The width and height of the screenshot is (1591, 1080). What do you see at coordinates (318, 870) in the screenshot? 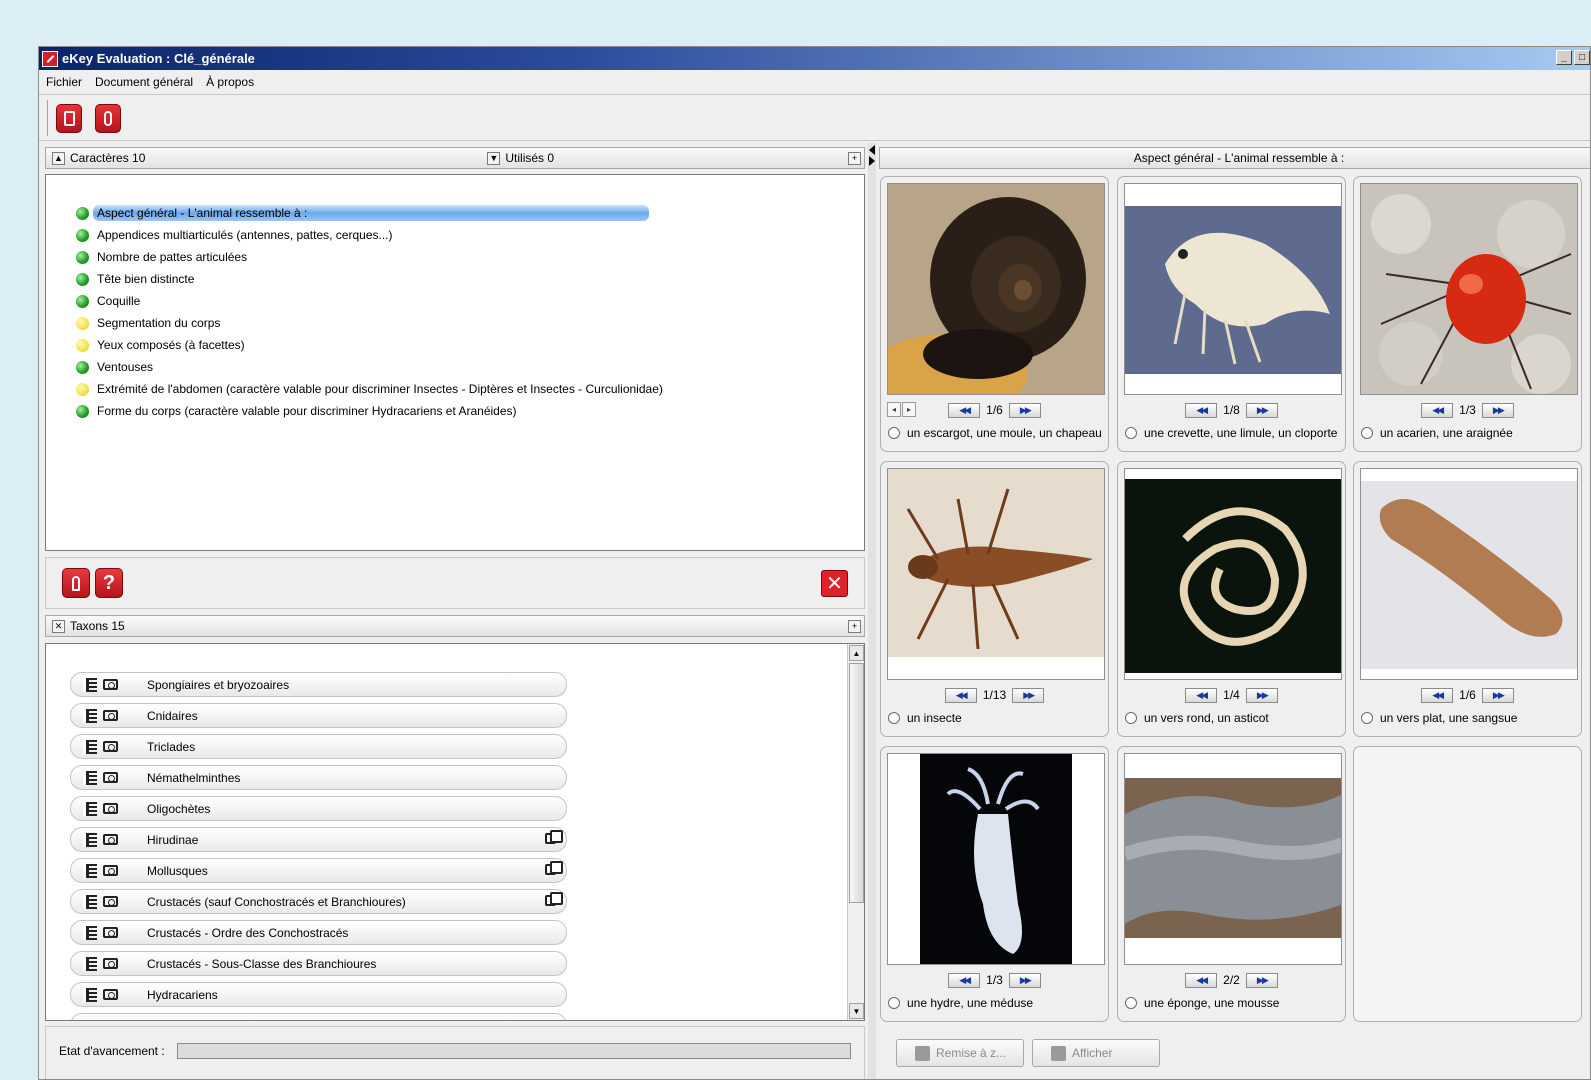
I see `taxon-row: Mollusques` at bounding box center [318, 870].